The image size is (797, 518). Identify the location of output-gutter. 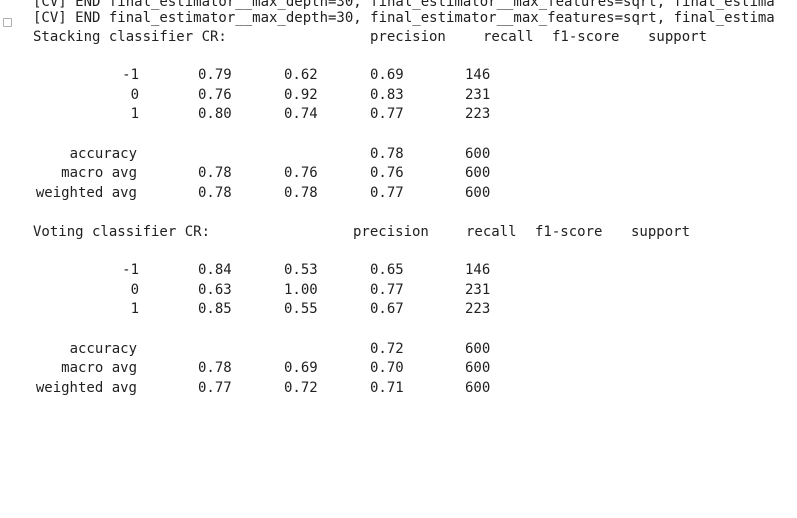
(7, 213).